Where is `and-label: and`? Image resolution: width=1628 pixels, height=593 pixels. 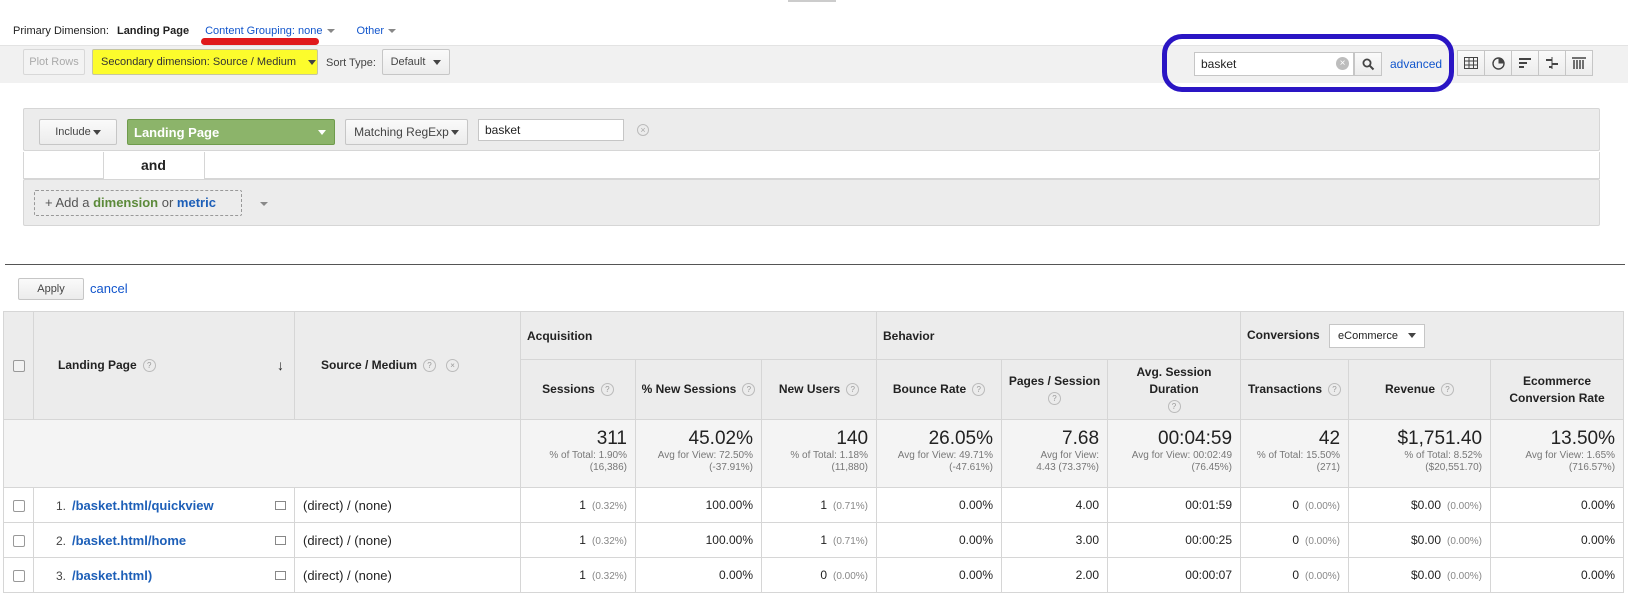 and-label: and is located at coordinates (153, 165).